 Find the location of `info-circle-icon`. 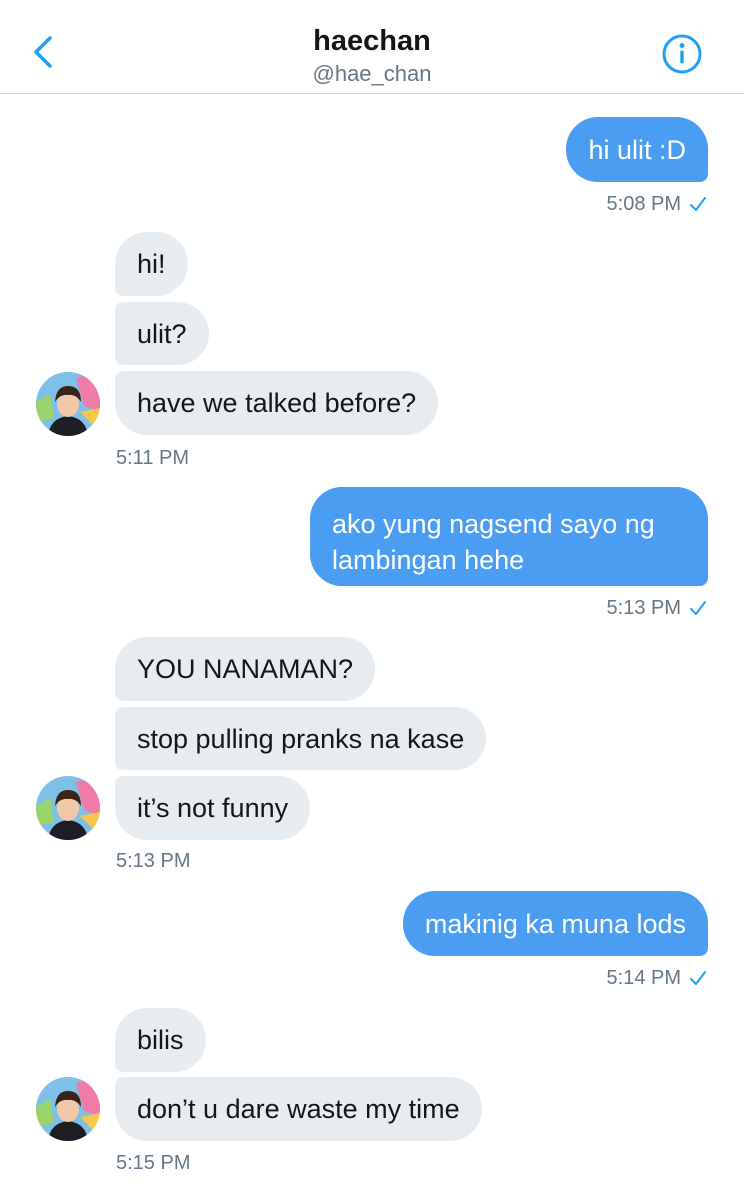

info-circle-icon is located at coordinates (682, 54).